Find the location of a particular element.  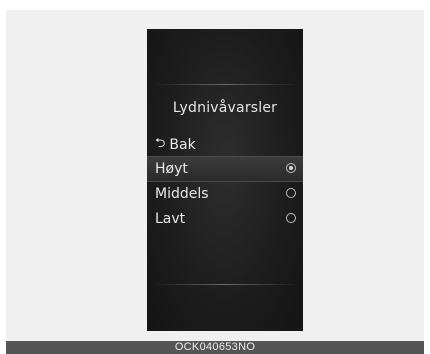

radio-selected-icon is located at coordinates (291, 168).